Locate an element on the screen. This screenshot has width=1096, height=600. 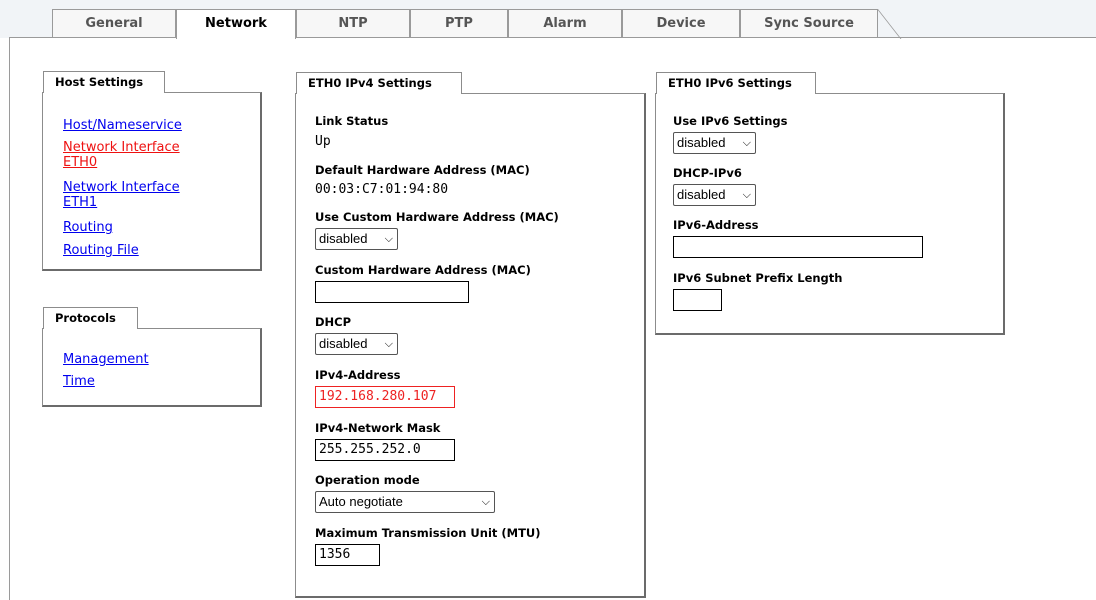
tab-ntp: NTP is located at coordinates (353, 23).